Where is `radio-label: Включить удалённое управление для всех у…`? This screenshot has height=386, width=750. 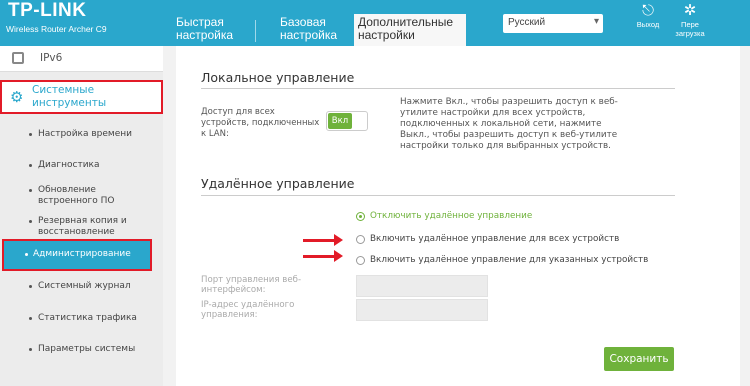 radio-label: Включить удалённое управление для всех у… is located at coordinates (495, 239).